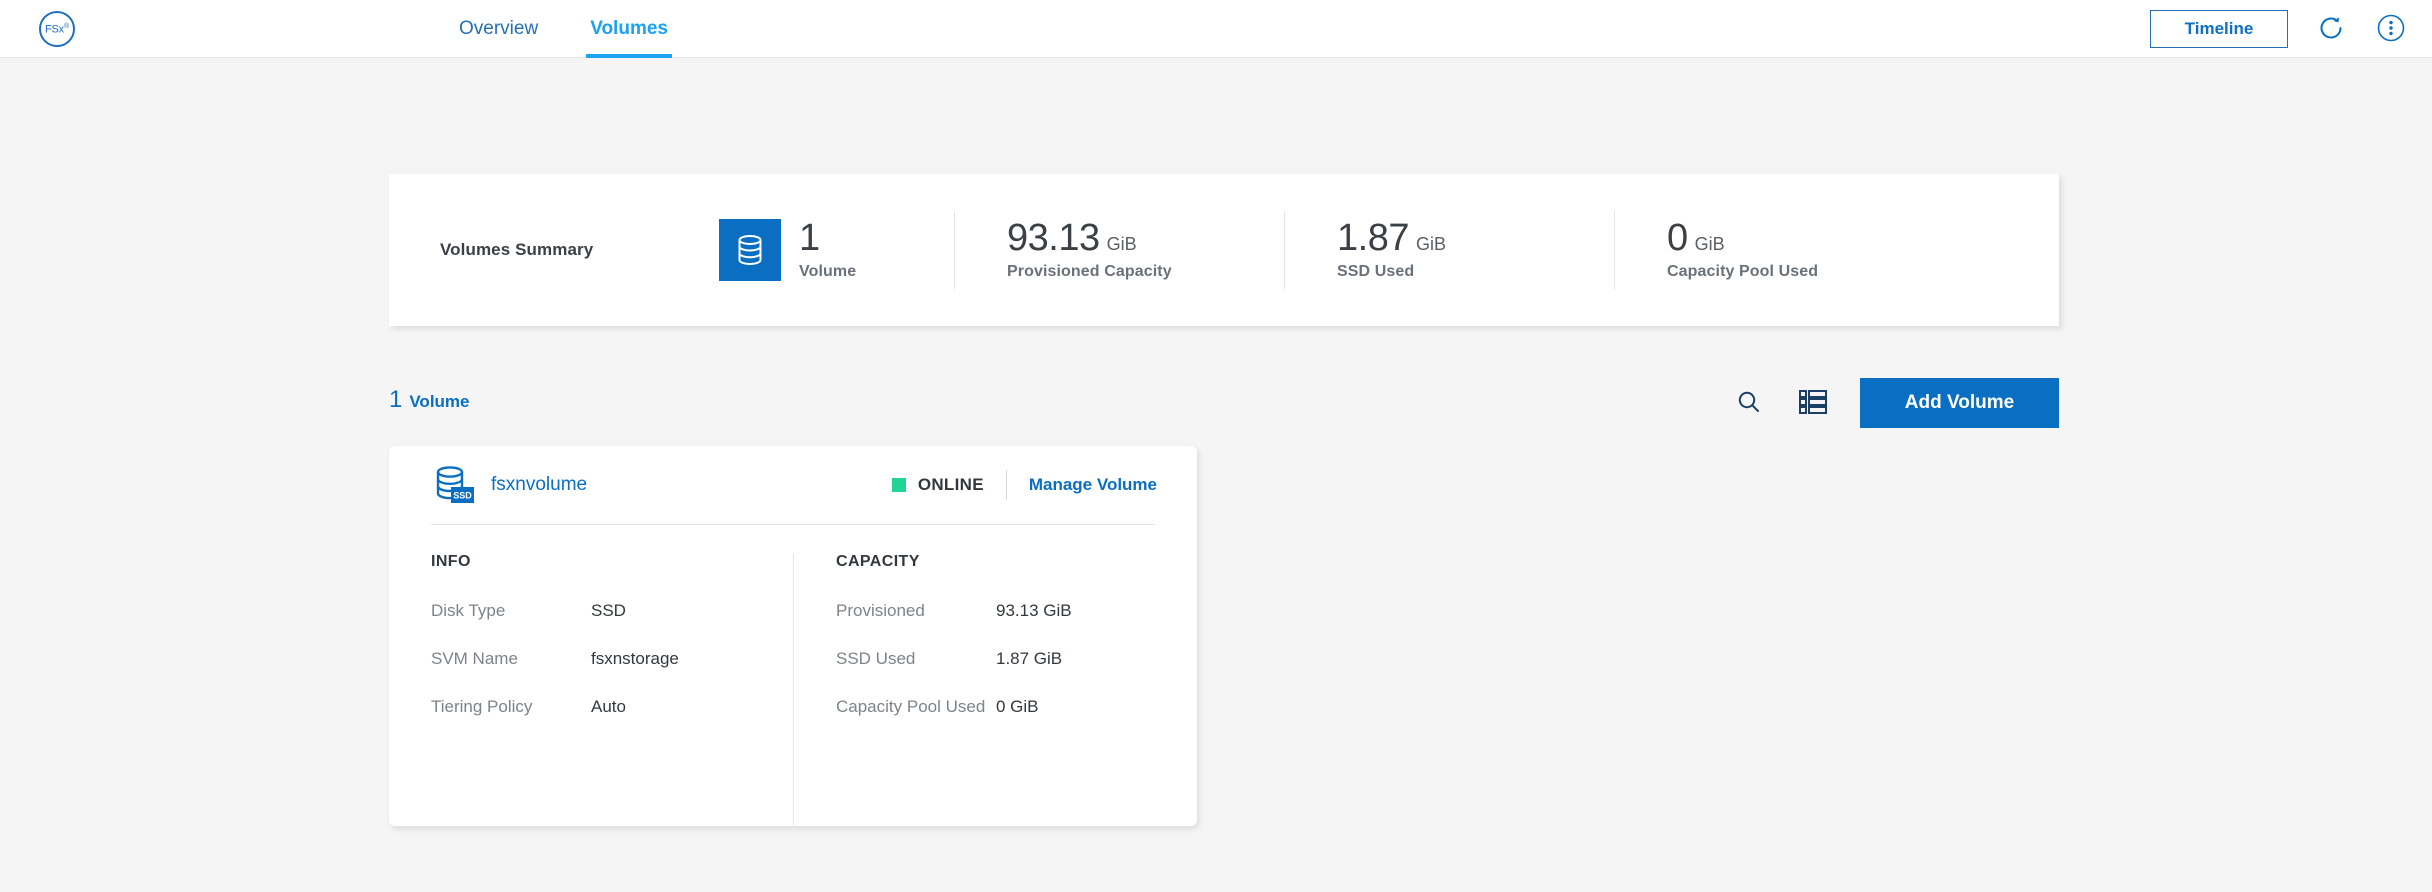 This screenshot has height=892, width=2432. Describe the element at coordinates (1029, 658) in the screenshot. I see `field-value: 1.87 GiB` at that location.